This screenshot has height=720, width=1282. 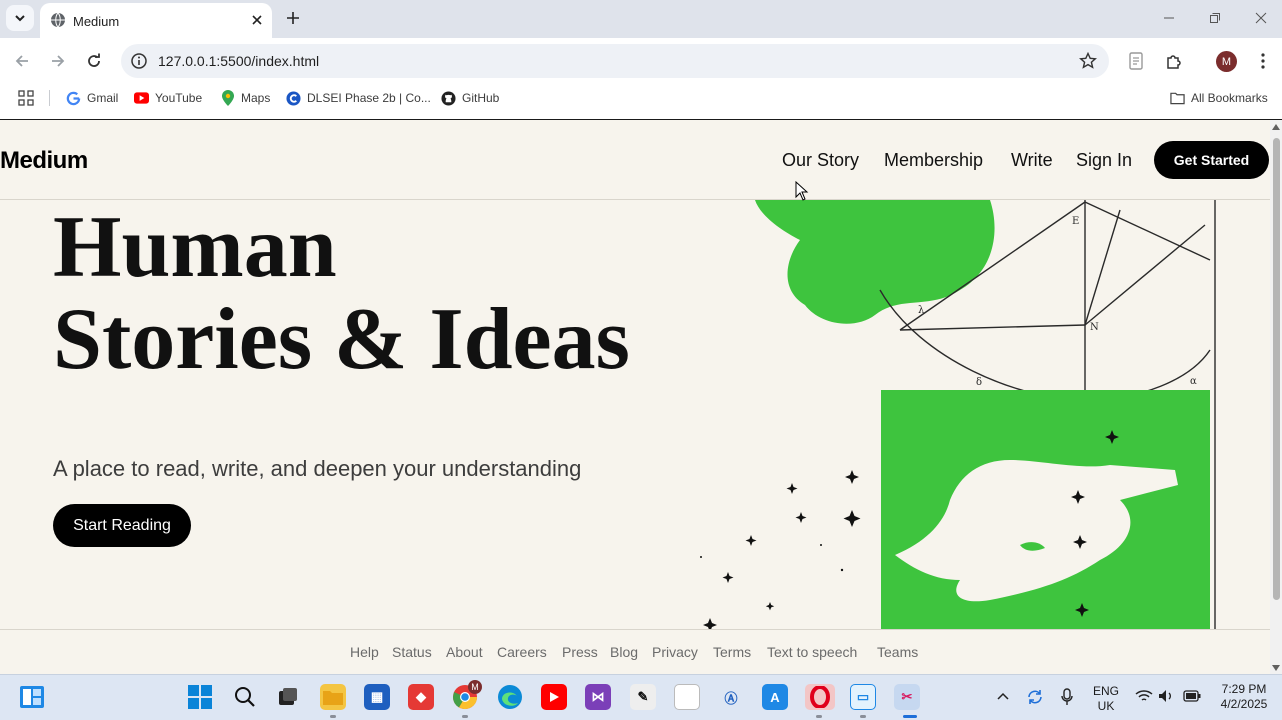 I want to click on footer-press: Press, so click(x=580, y=652).